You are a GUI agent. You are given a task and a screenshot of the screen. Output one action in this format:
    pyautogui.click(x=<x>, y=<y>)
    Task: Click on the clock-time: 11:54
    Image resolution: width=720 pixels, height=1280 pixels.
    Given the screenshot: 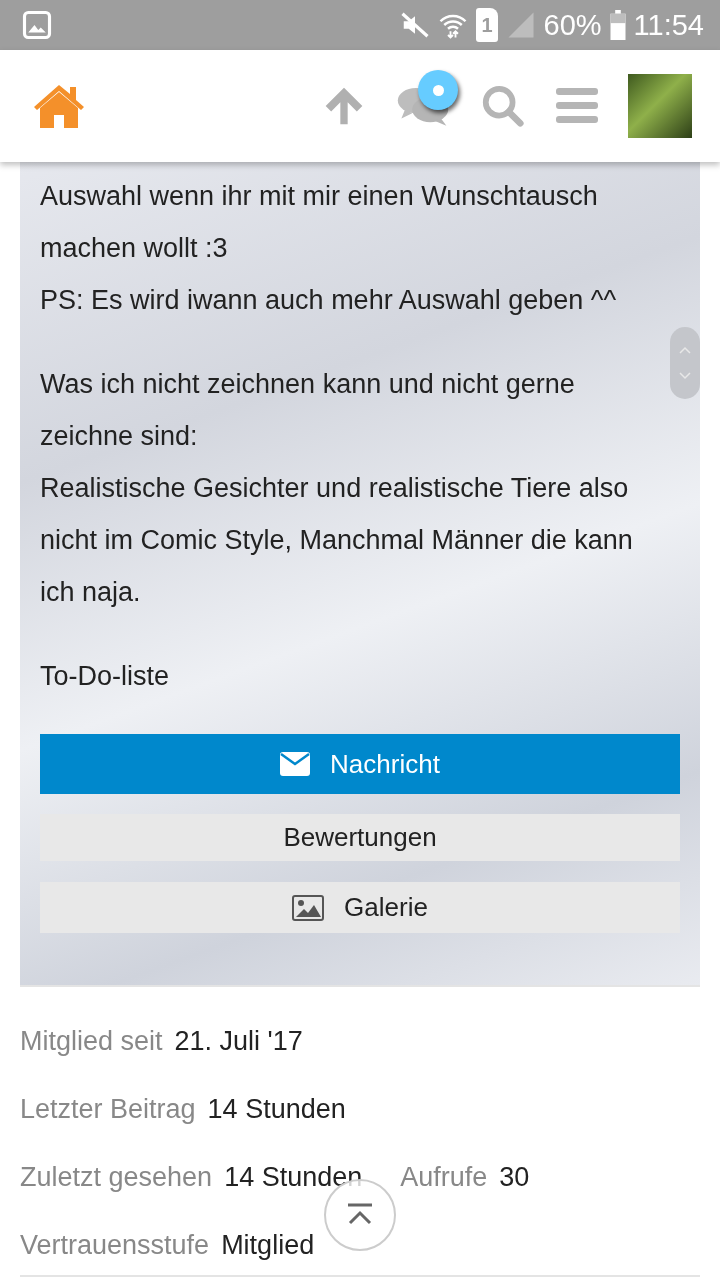 What is the action you would take?
    pyautogui.click(x=668, y=25)
    